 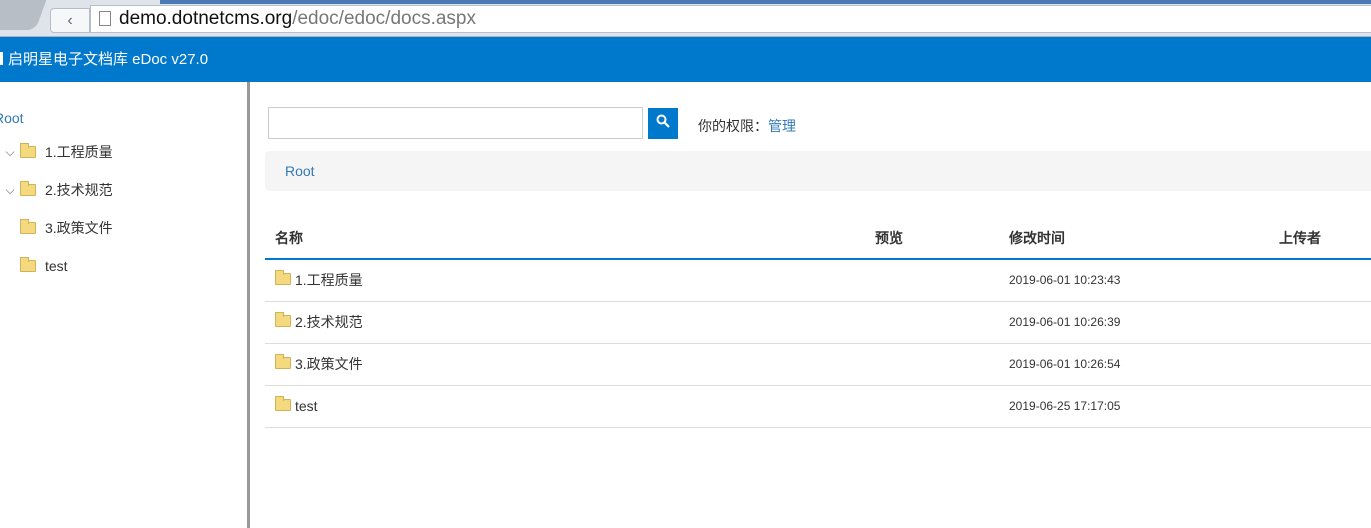 What do you see at coordinates (300, 171) in the screenshot?
I see `breadcrumb-root: Root` at bounding box center [300, 171].